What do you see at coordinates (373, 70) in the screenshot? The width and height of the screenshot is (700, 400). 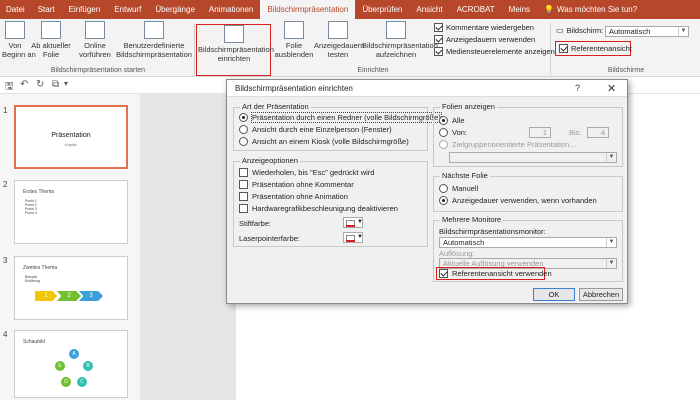 I see `group-setup-label: Einrichten` at bounding box center [373, 70].